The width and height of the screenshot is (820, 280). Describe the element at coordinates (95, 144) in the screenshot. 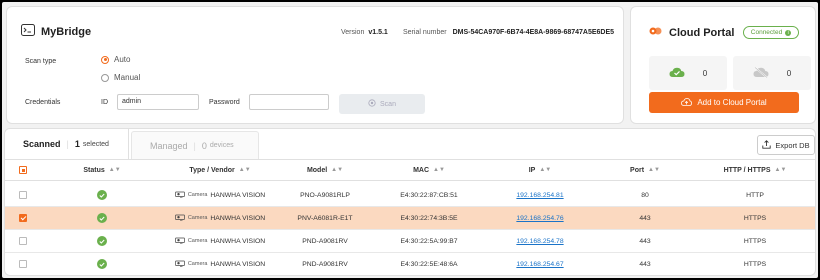

I see `selected-suffix: selected` at that location.